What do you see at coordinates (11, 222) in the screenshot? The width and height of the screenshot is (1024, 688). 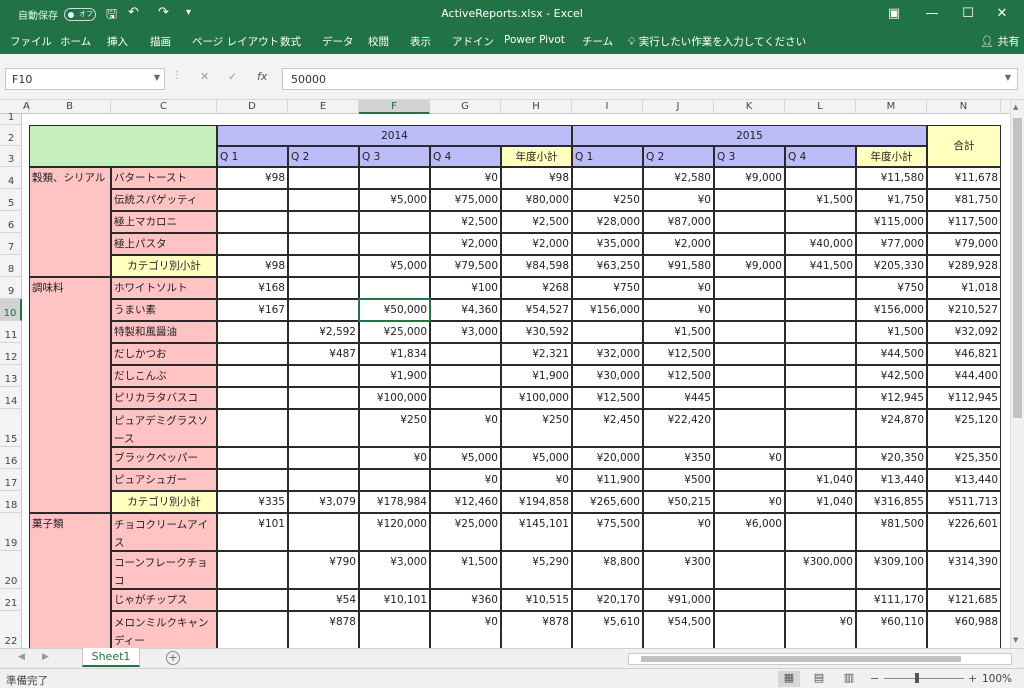 I see `row-header-6: 6` at bounding box center [11, 222].